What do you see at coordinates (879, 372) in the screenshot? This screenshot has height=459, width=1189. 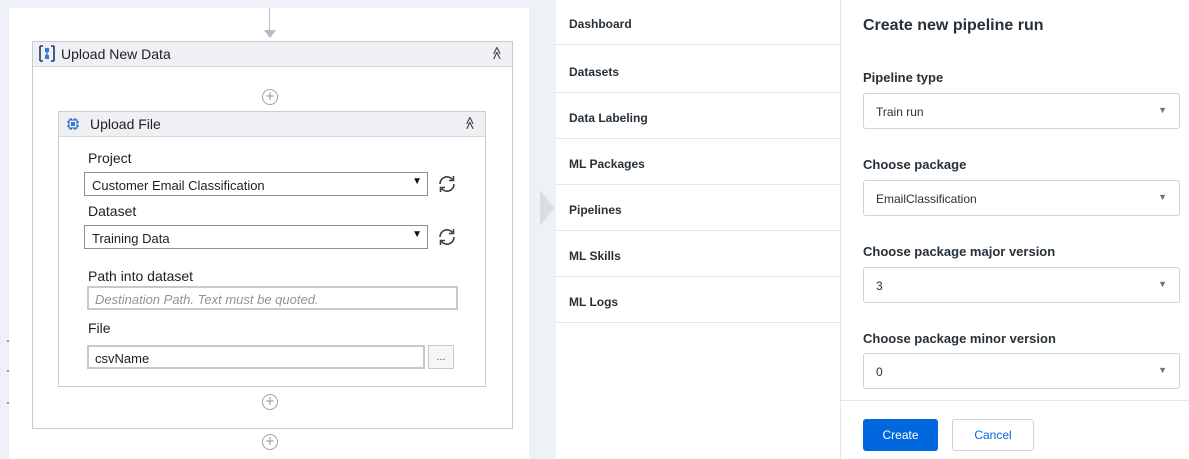 I see `minor-version-value: 0` at bounding box center [879, 372].